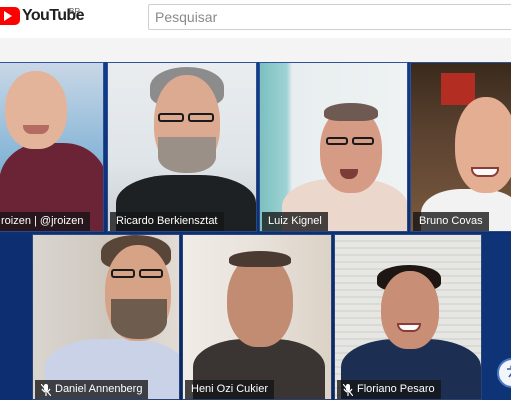 The width and height of the screenshot is (511, 400). I want to click on youtube-play-icon, so click(10, 16).